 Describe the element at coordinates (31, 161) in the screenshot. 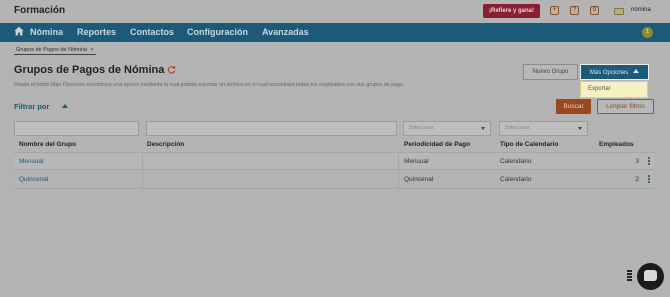

I see `cell-nombre: Mensual` at that location.